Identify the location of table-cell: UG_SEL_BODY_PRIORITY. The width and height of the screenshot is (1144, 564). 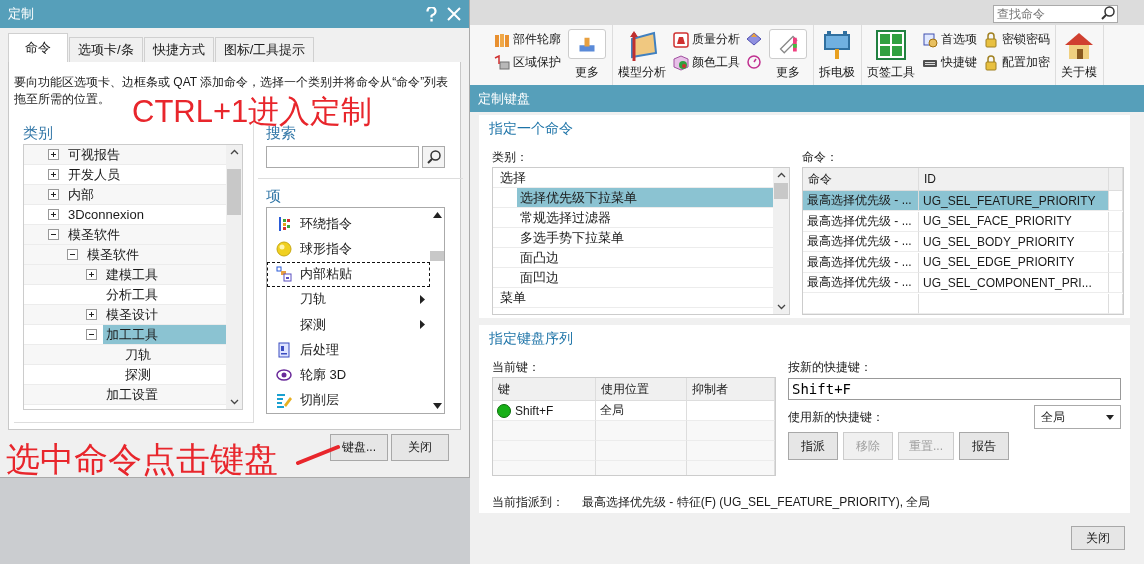
(1014, 242).